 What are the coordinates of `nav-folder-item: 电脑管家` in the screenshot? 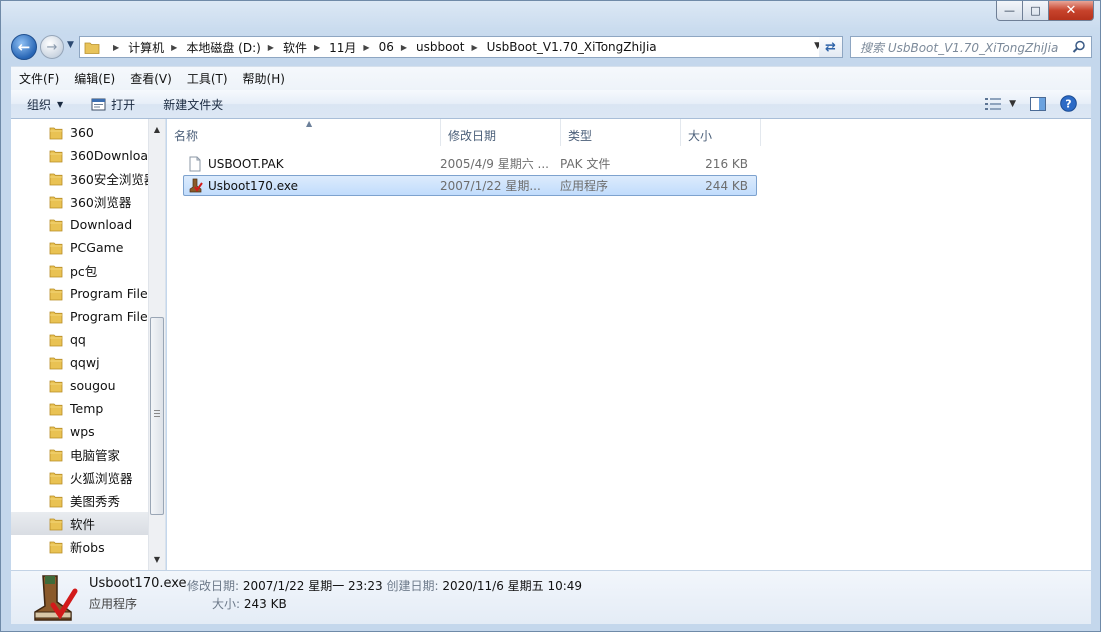 It's located at (80, 454).